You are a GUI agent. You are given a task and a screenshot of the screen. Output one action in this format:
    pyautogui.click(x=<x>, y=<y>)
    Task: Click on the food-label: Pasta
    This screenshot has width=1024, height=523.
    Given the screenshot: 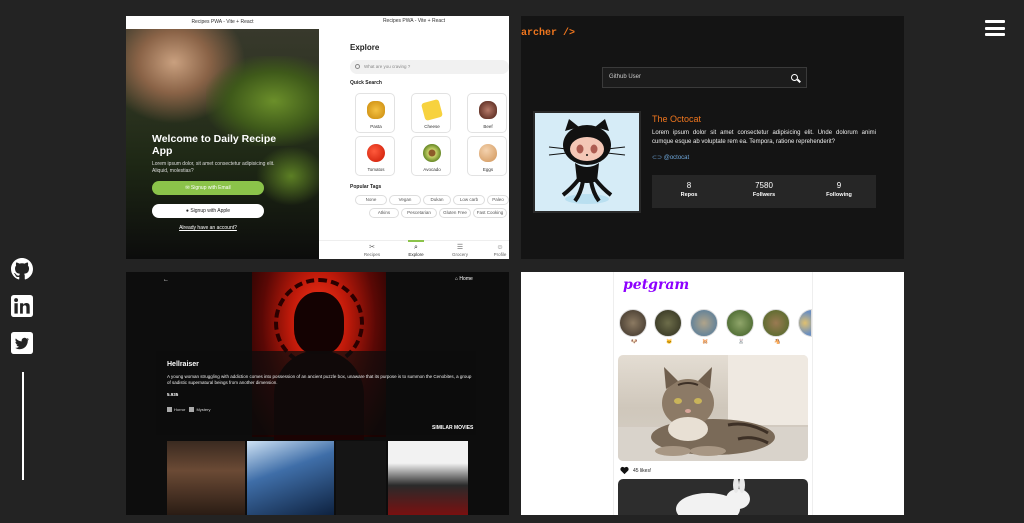 What is the action you would take?
    pyautogui.click(x=376, y=126)
    